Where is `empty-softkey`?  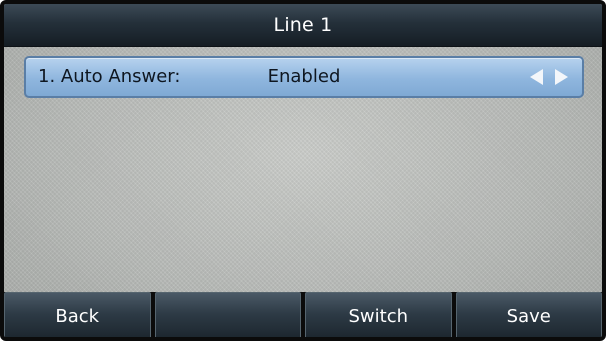
empty-softkey is located at coordinates (227, 314).